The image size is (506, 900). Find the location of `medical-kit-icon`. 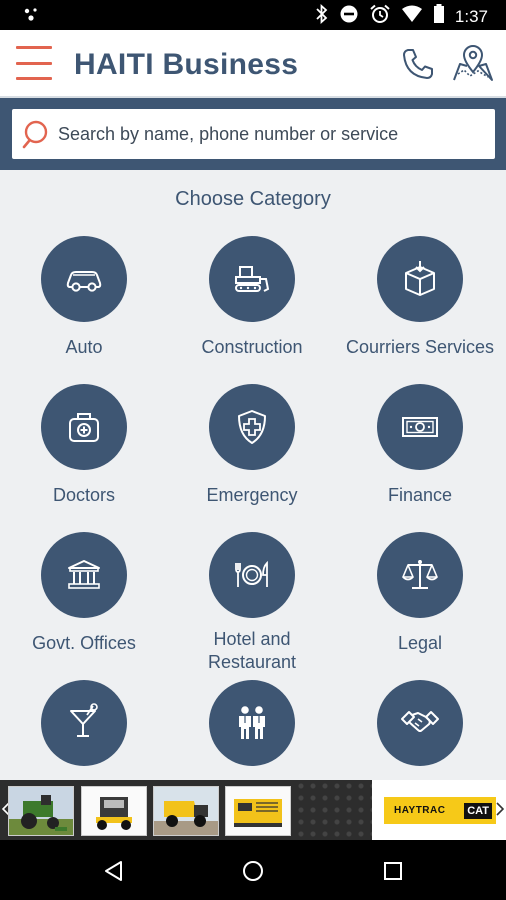

medical-kit-icon is located at coordinates (84, 427).